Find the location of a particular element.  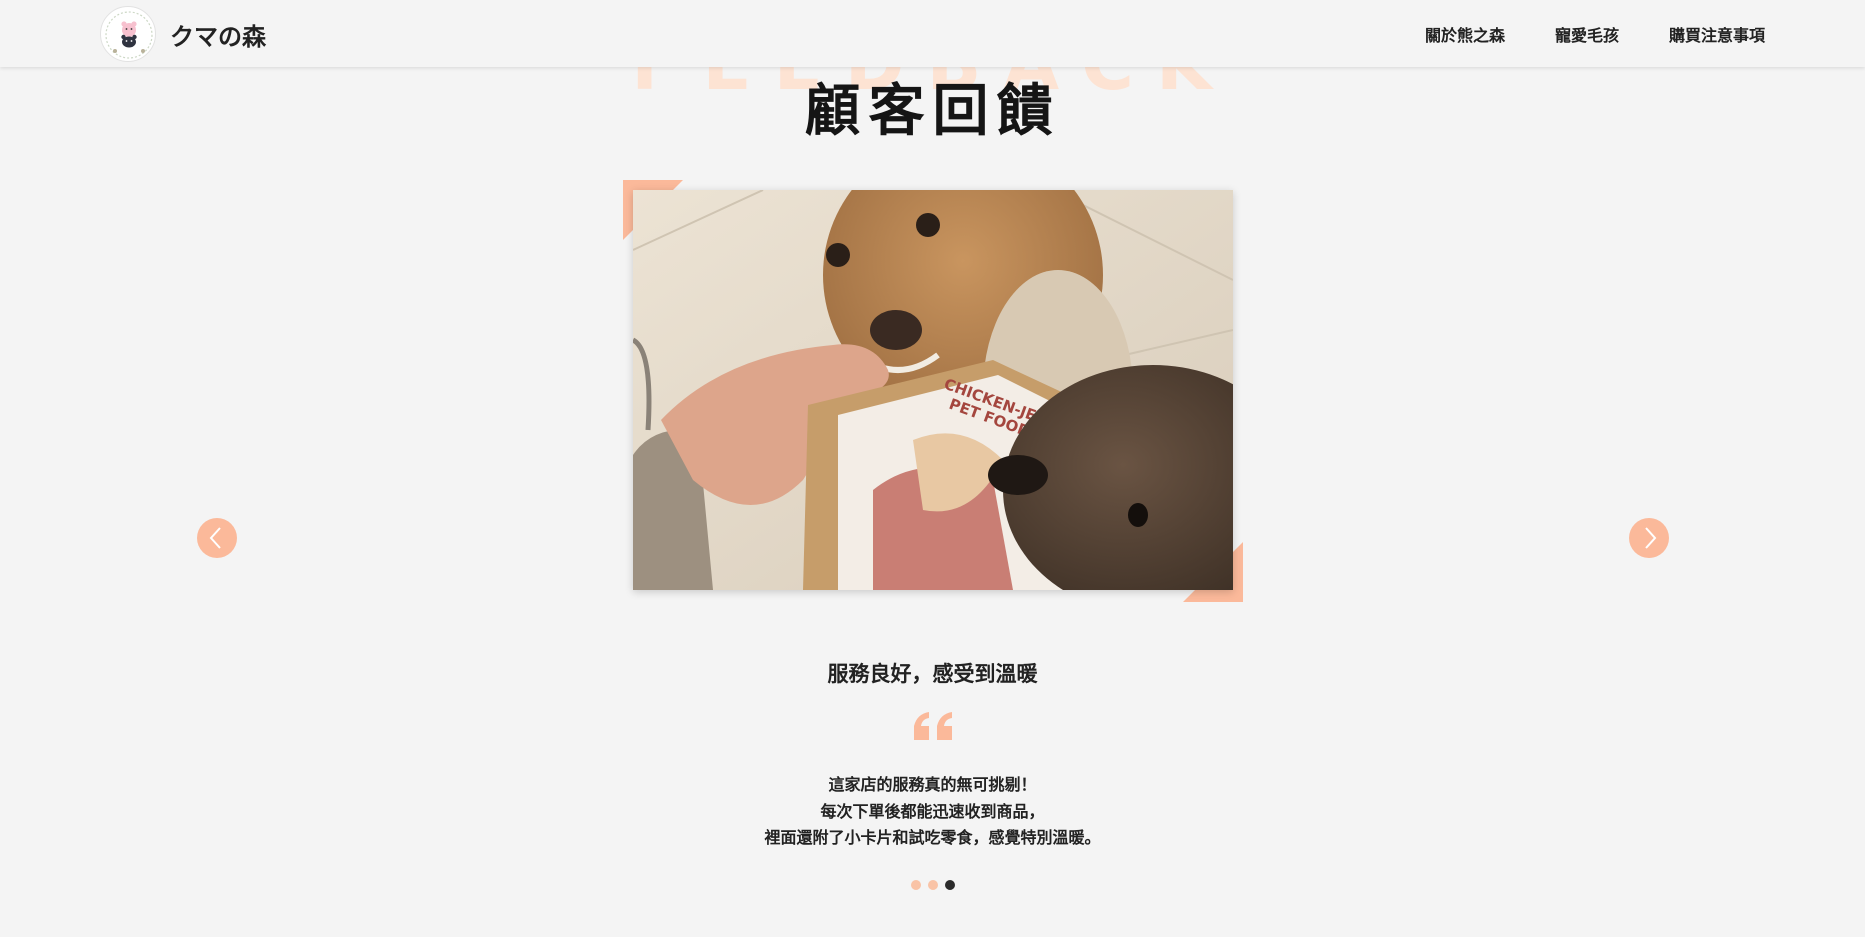

nav-purchase-notes: 購買注意事項 is located at coordinates (1717, 34).